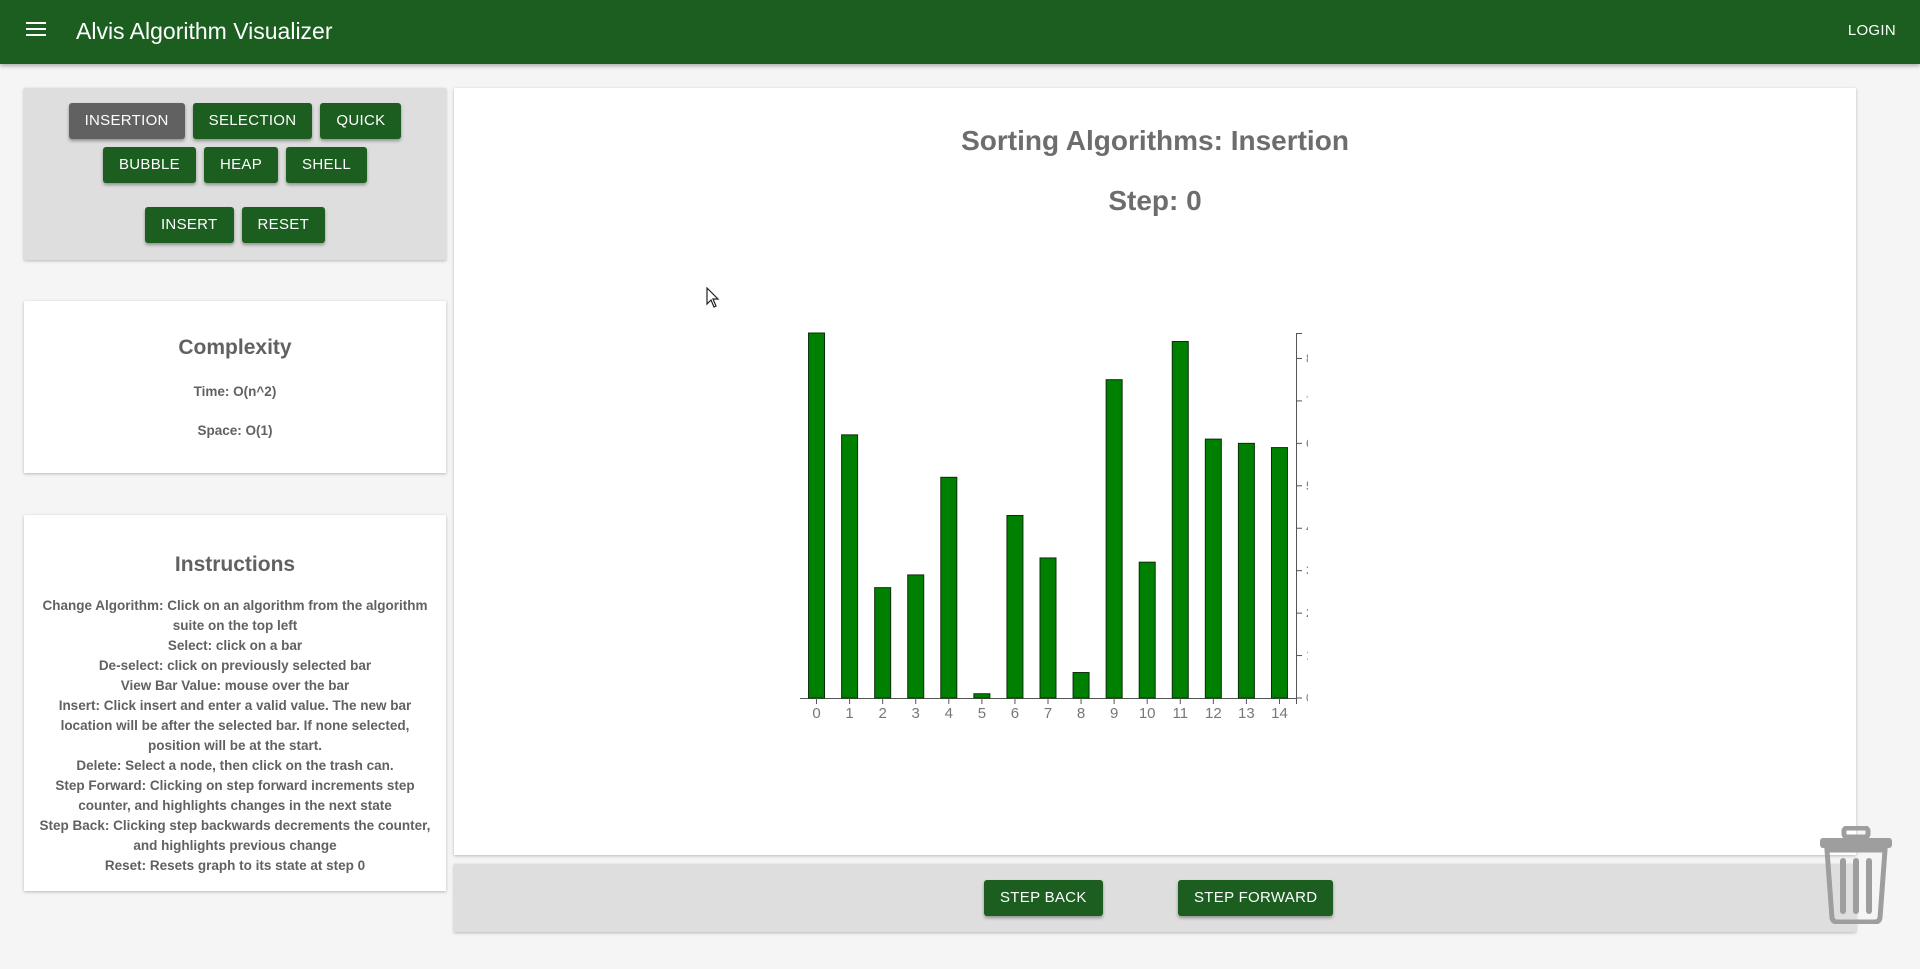 The width and height of the screenshot is (1920, 969). Describe the element at coordinates (327, 165) in the screenshot. I see `shell-button: SHELL` at that location.